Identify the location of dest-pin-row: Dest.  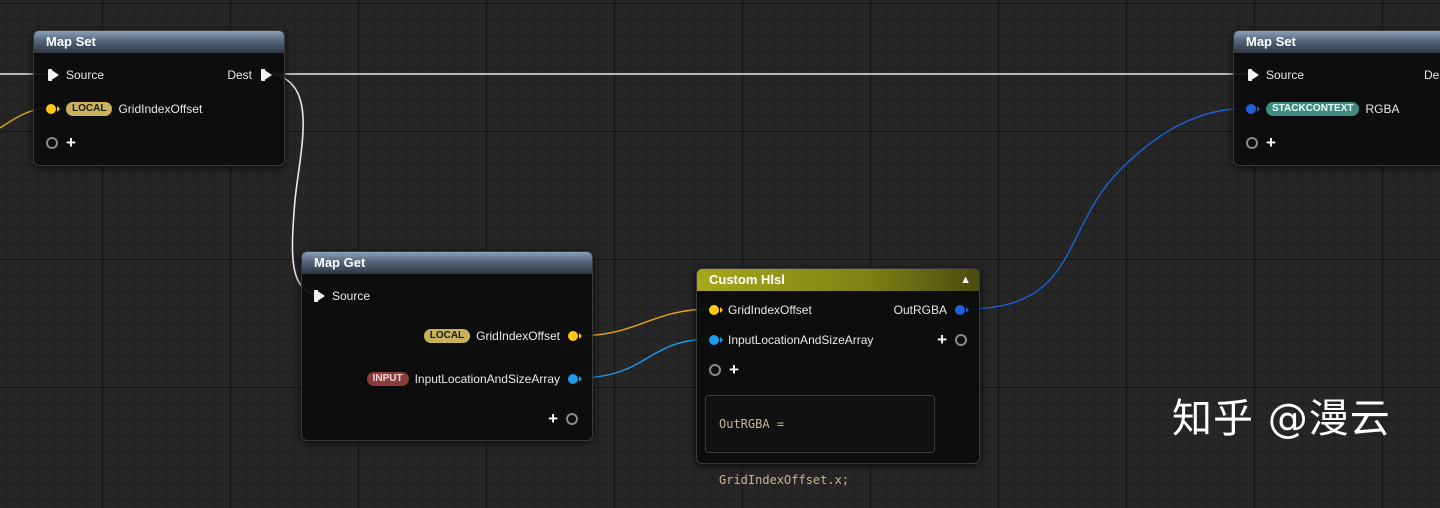
(249, 75).